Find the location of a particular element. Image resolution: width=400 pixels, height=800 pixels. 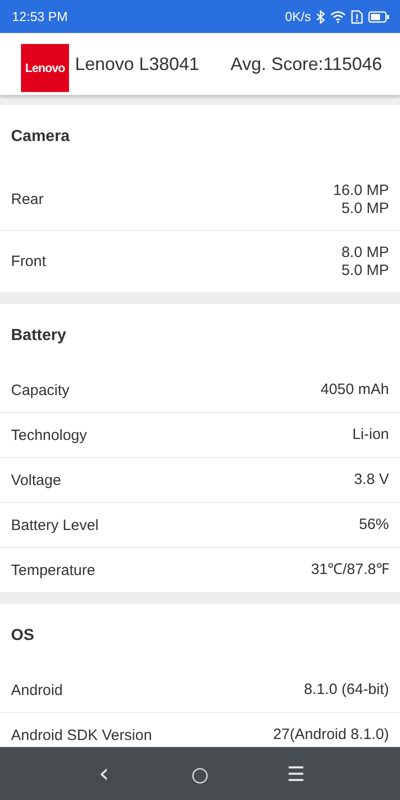

section-title: Camera is located at coordinates (40, 137).